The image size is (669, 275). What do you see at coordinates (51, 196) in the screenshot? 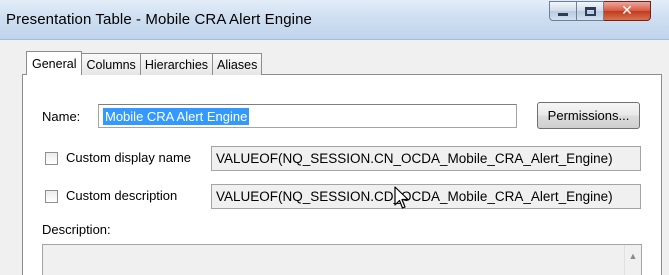
I see `custom-description-checkbox` at bounding box center [51, 196].